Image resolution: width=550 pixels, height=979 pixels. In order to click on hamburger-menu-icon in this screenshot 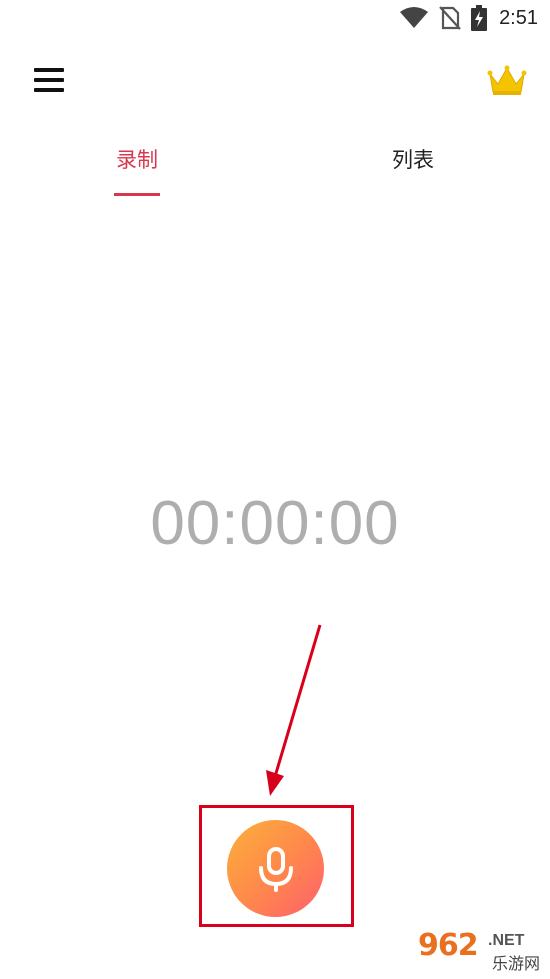, I will do `click(49, 70)`.